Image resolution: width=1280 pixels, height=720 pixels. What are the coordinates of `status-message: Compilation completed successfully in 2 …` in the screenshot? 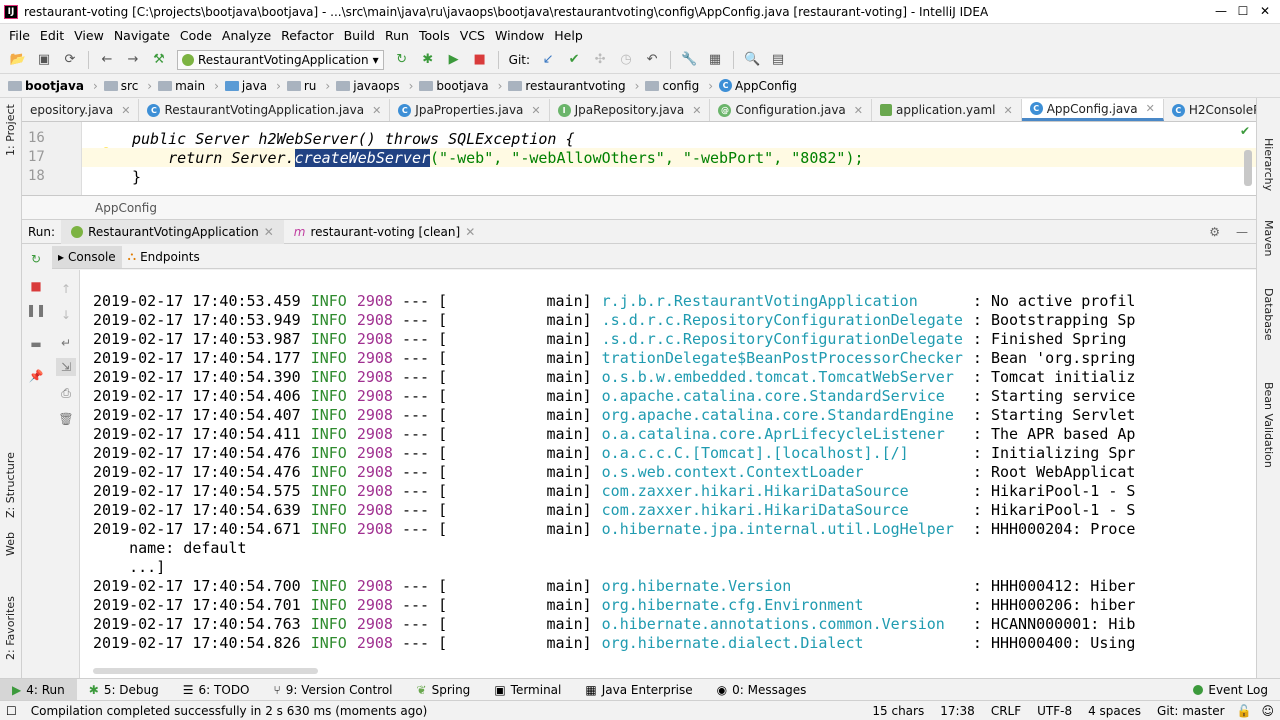 It's located at (229, 711).